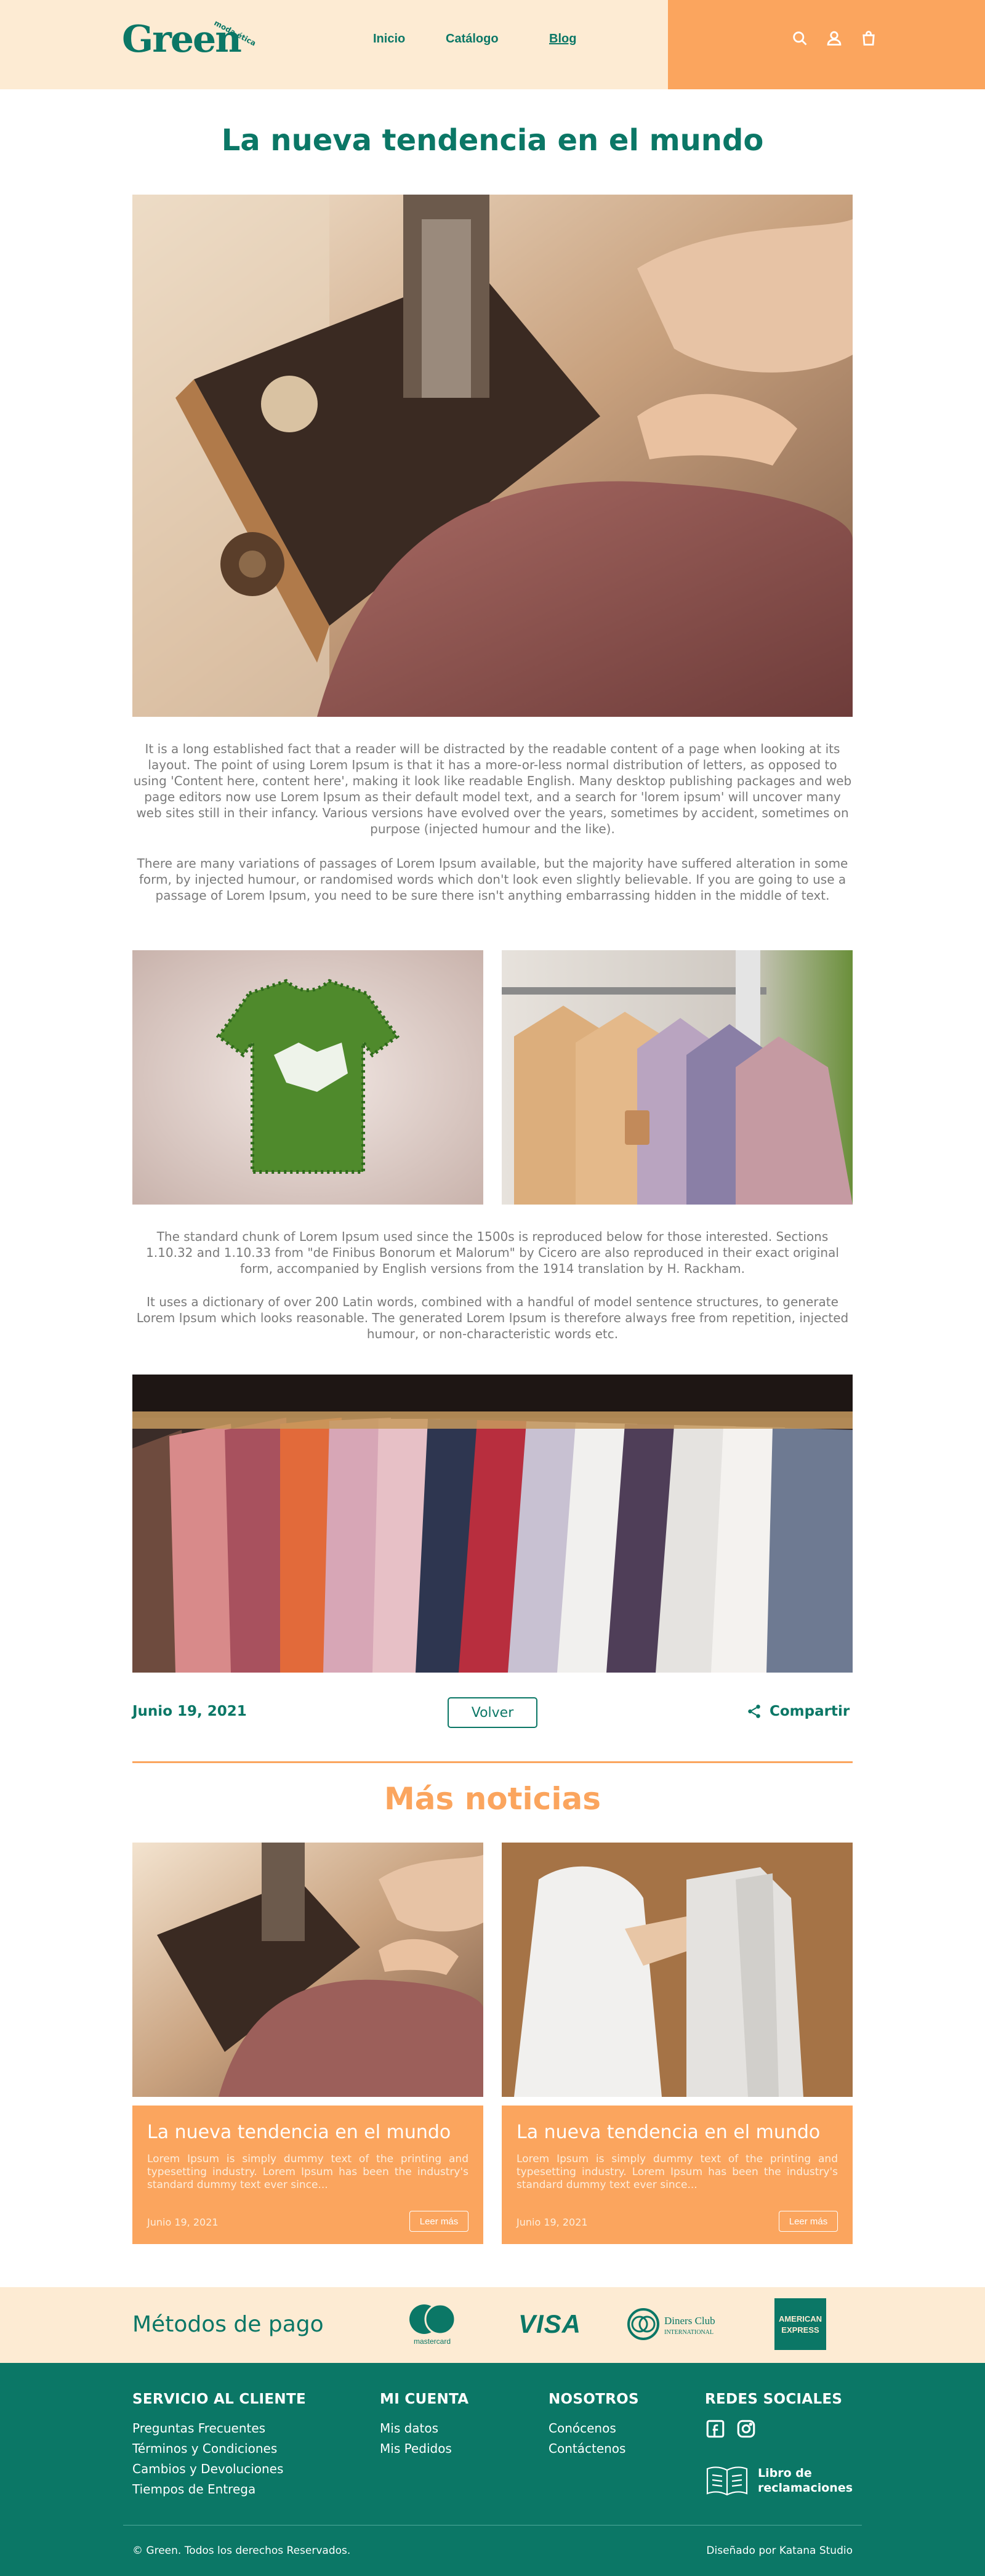 This screenshot has height=2576, width=985. I want to click on facebook-icon, so click(715, 2428).